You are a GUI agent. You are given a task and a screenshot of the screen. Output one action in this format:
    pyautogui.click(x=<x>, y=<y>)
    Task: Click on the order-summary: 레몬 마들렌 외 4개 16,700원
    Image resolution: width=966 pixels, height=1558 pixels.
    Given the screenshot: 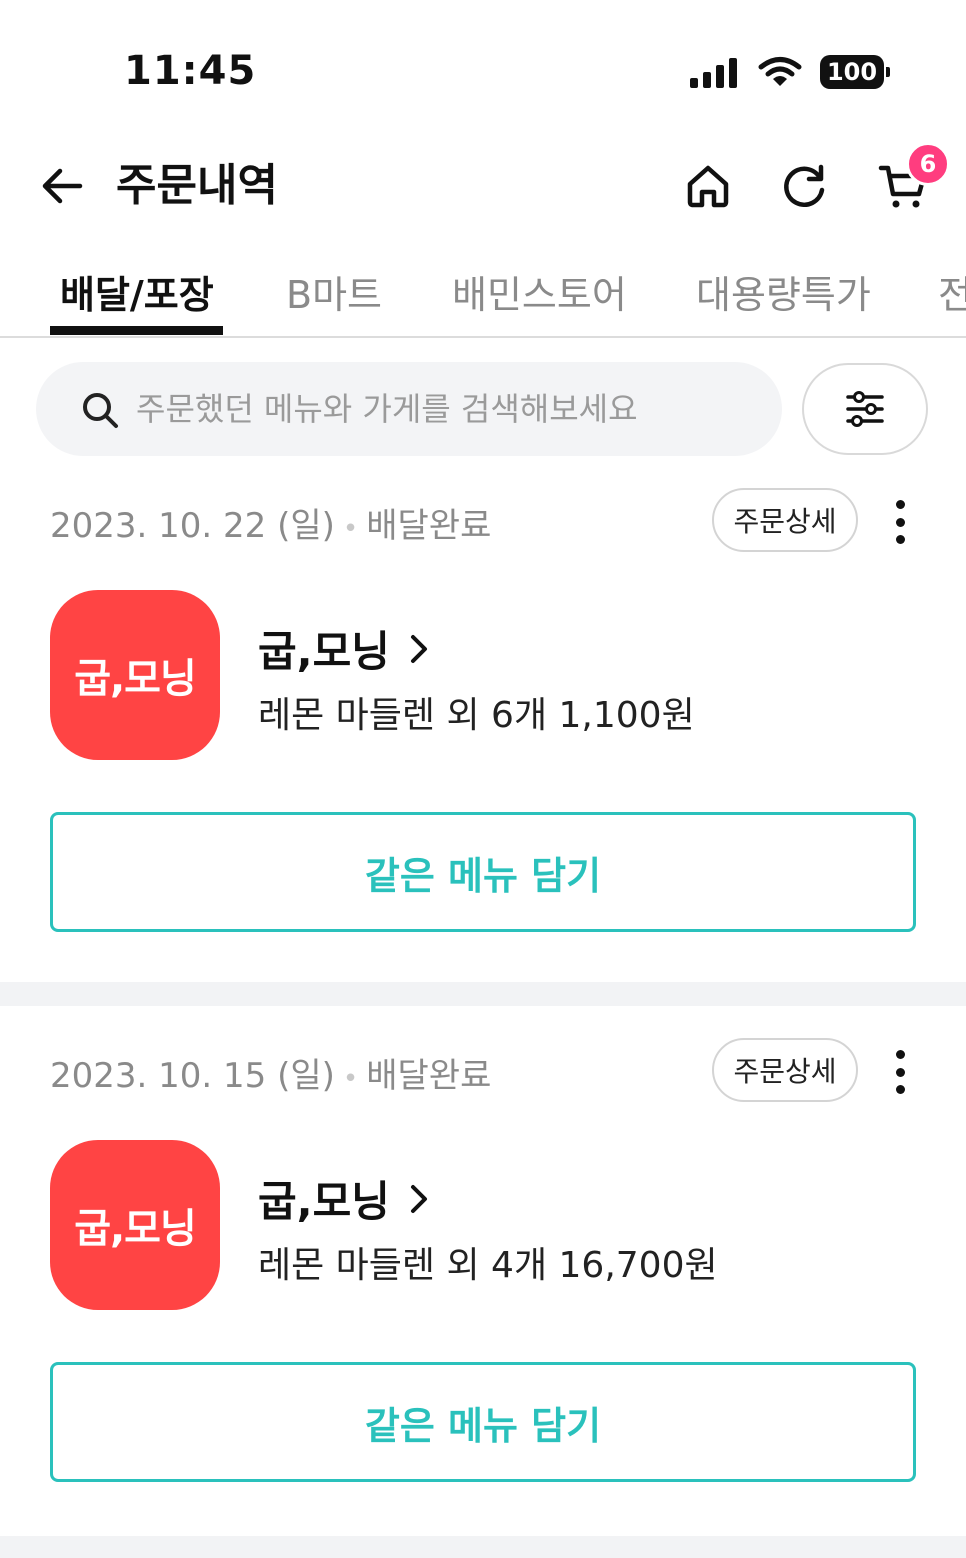 What is the action you would take?
    pyautogui.click(x=488, y=1265)
    